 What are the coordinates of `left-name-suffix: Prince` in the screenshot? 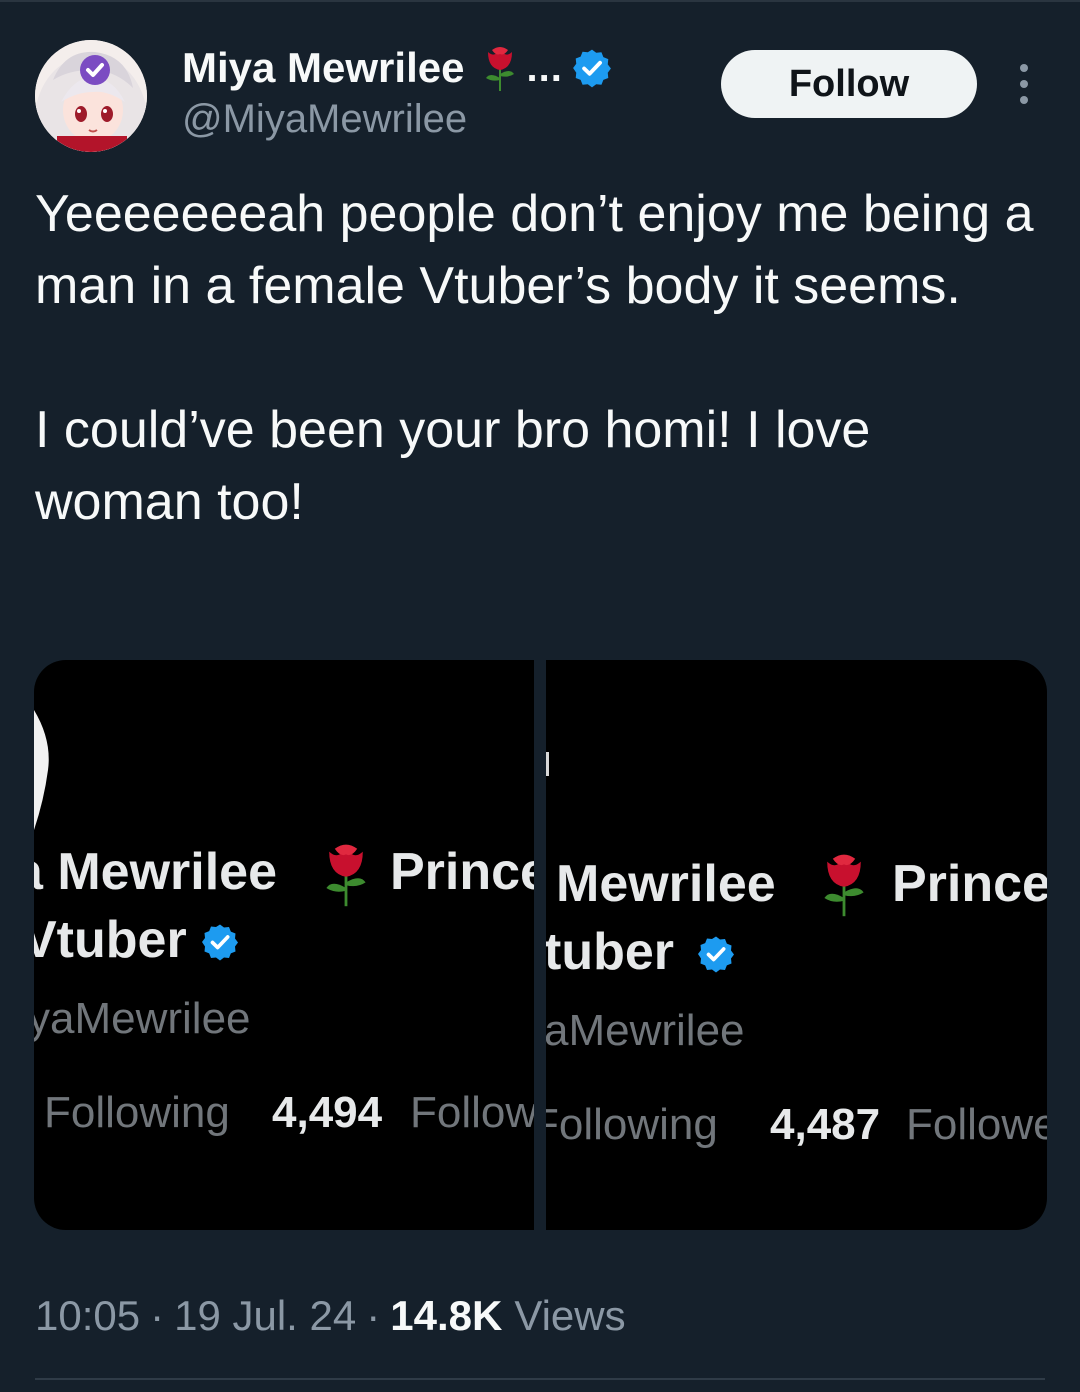 It's located at (462, 872).